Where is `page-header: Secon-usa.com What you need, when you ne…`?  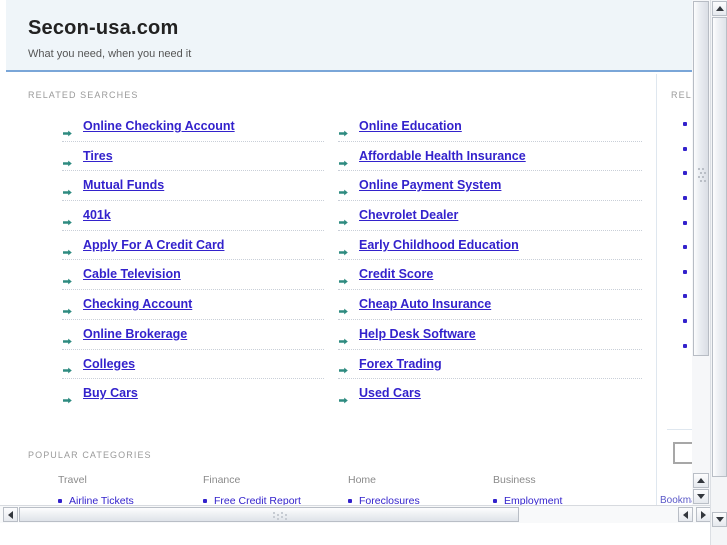 page-header: Secon-usa.com What you need, when you ne… is located at coordinates (353, 36).